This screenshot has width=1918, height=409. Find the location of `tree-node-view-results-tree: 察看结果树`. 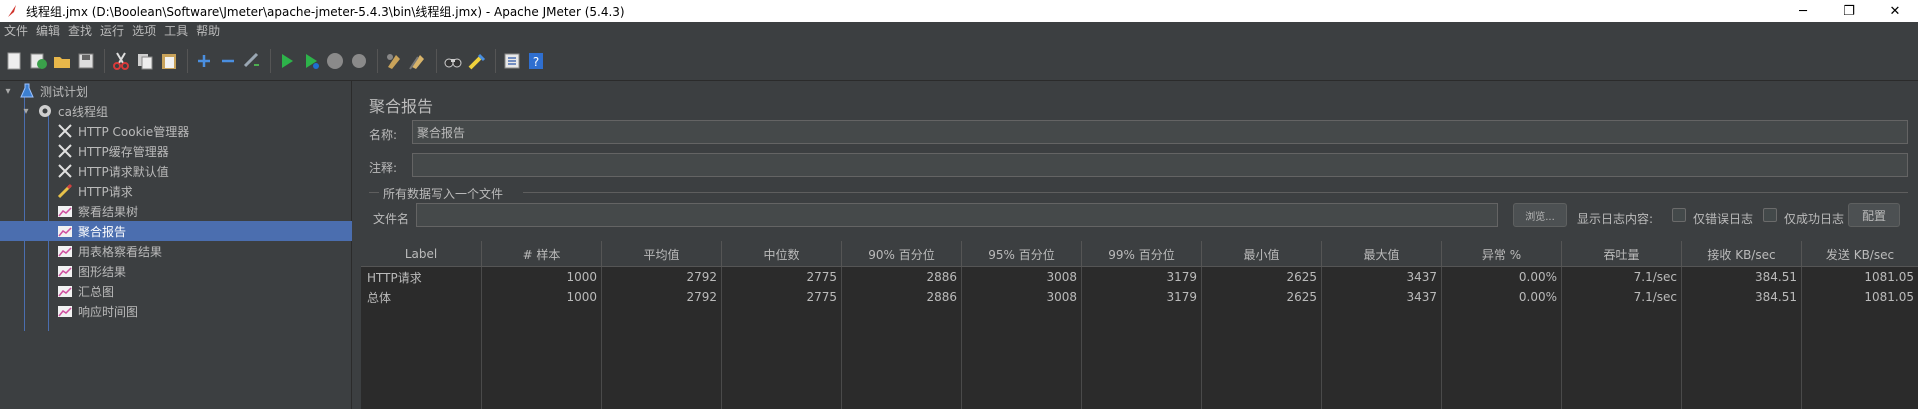

tree-node-view-results-tree: 察看结果树 is located at coordinates (97, 211).